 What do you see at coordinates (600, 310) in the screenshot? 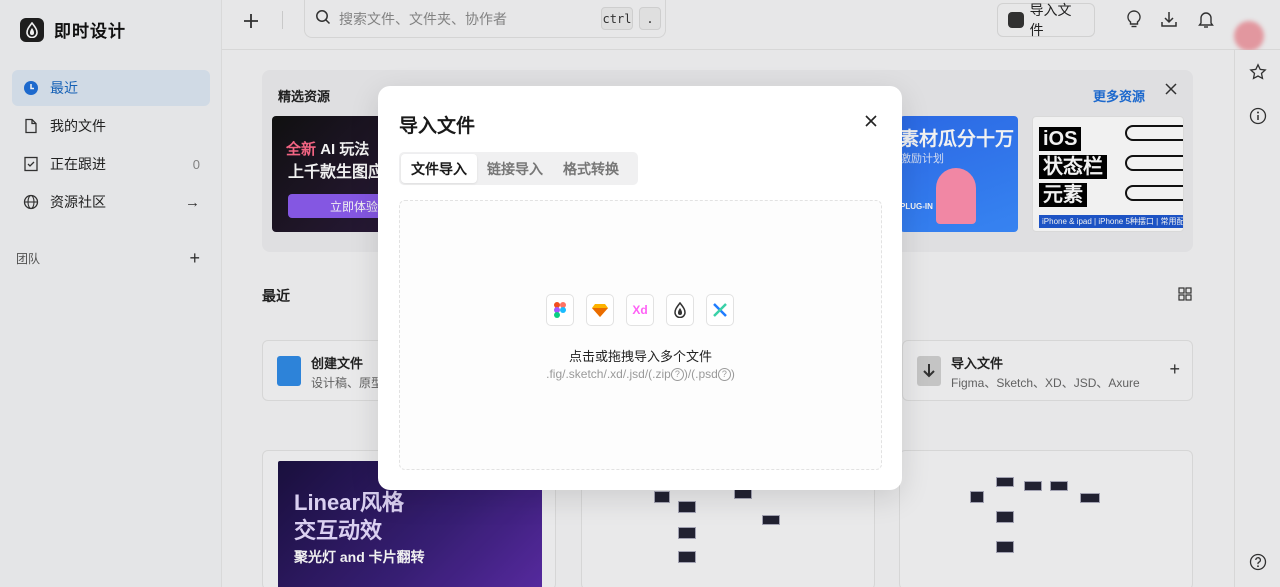
I see `sketch-icon` at bounding box center [600, 310].